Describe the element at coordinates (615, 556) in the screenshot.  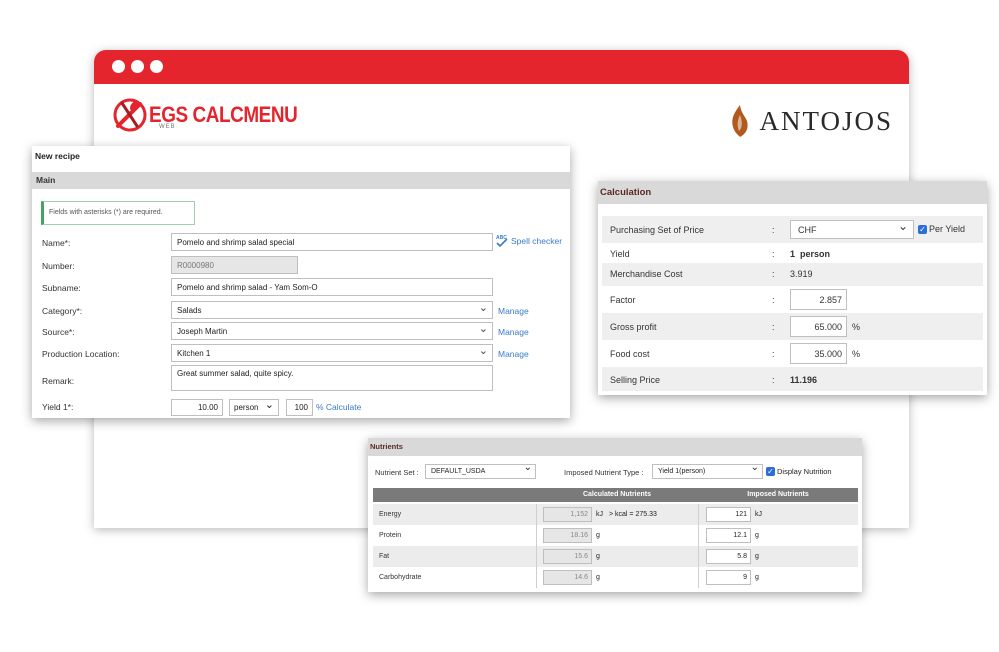
I see `table-row: Fat 15.6 g 5.8 g` at that location.